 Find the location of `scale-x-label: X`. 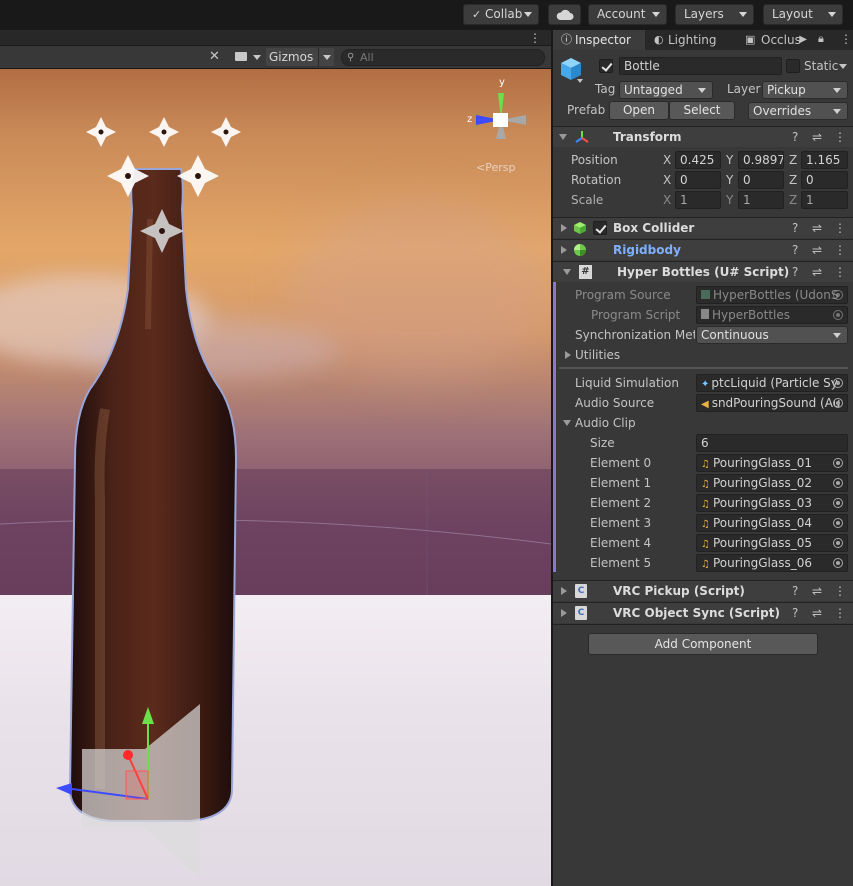

scale-x-label: X is located at coordinates (667, 200).